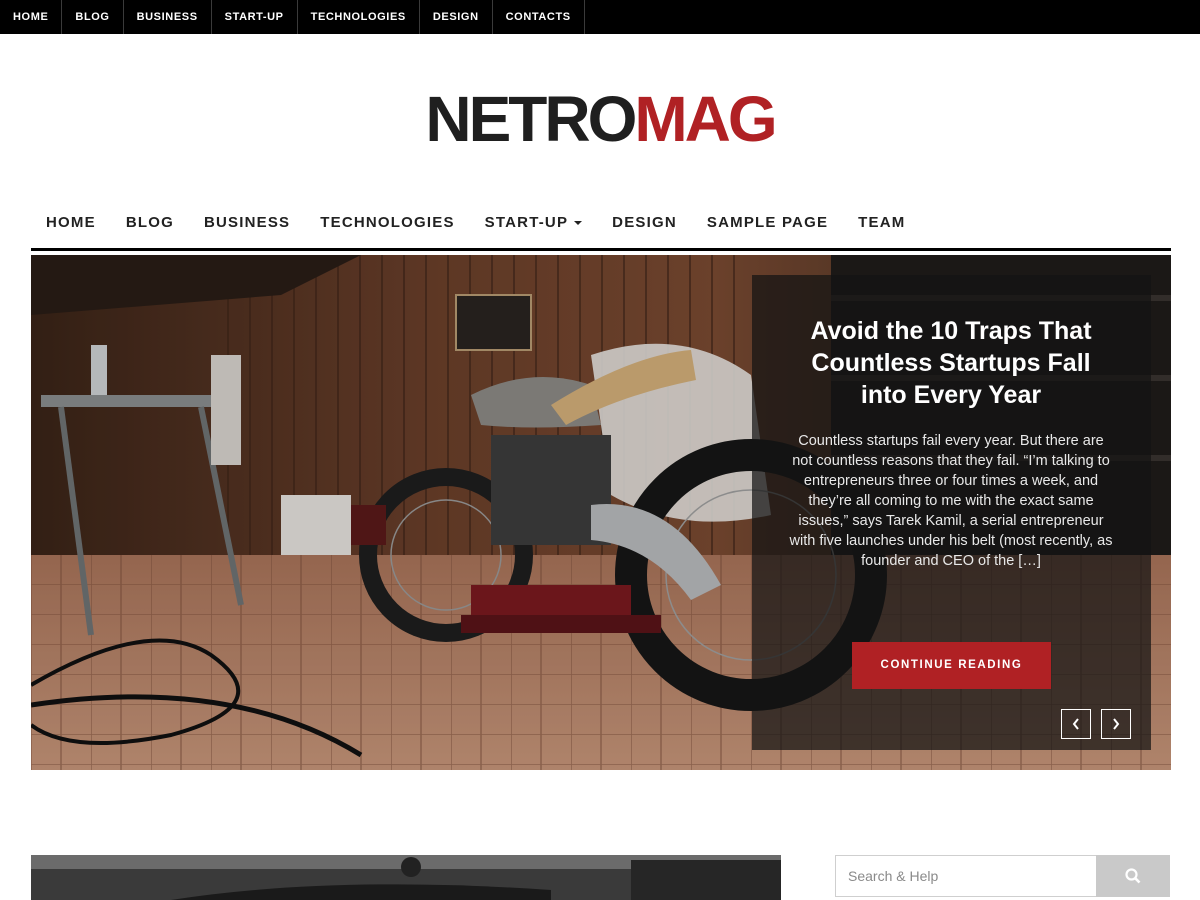  I want to click on main-nav-team: TEAM, so click(881, 223).